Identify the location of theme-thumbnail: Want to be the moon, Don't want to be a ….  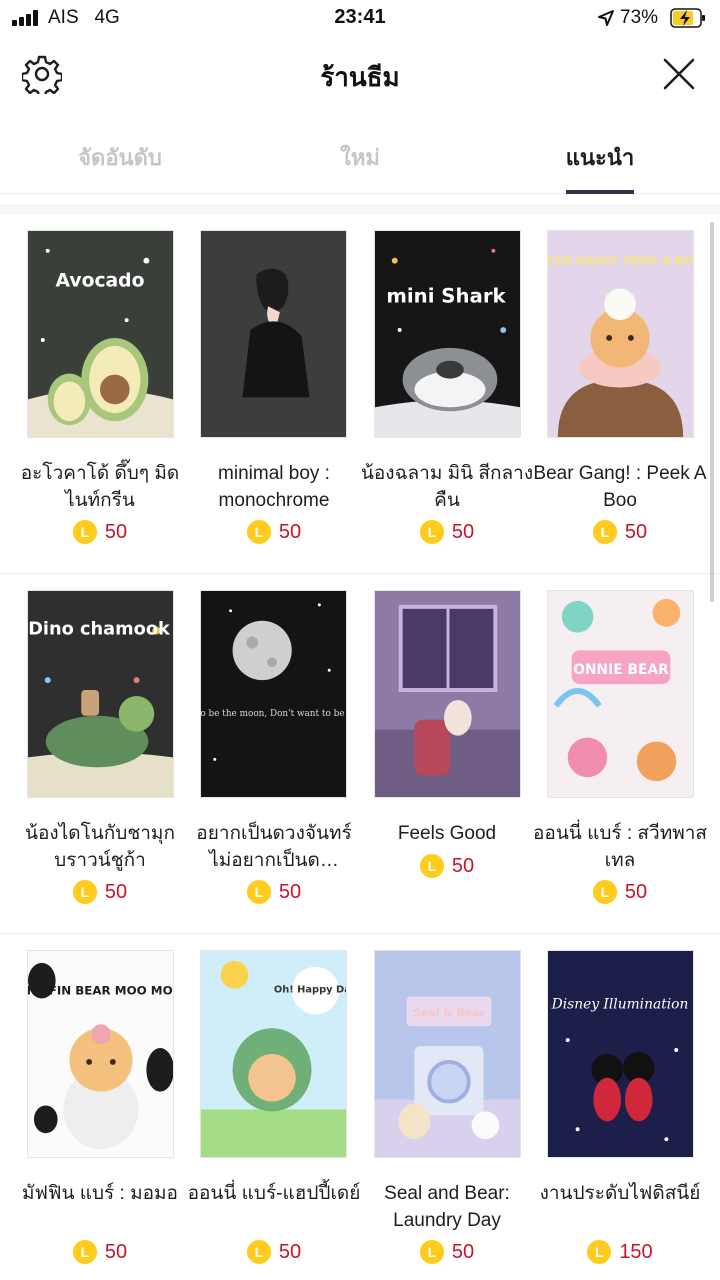
(273, 694).